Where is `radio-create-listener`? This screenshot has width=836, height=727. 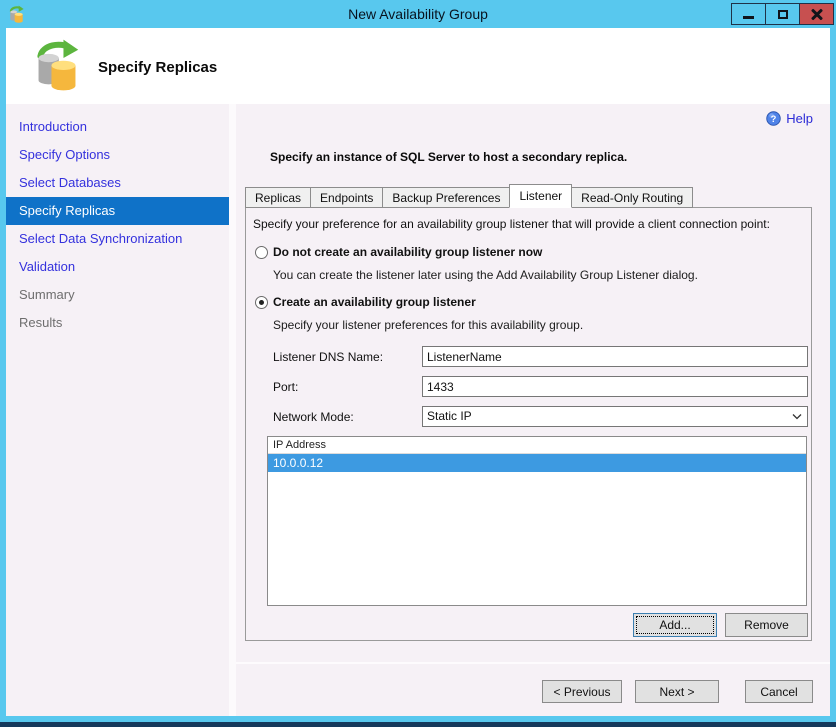
radio-create-listener is located at coordinates (261, 302).